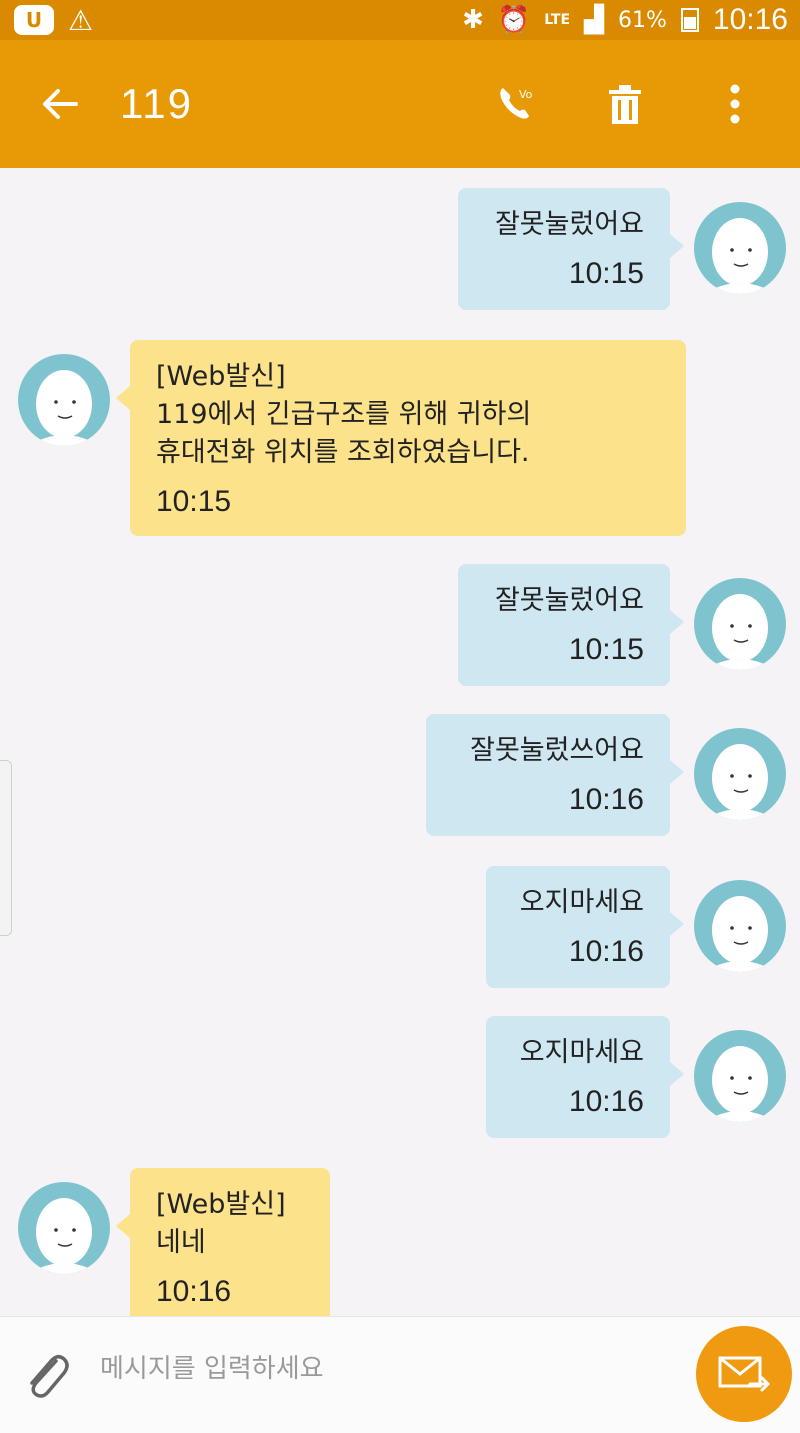 The image size is (800, 1433). Describe the element at coordinates (156, 103) in the screenshot. I see `conversation-title: 119` at that location.